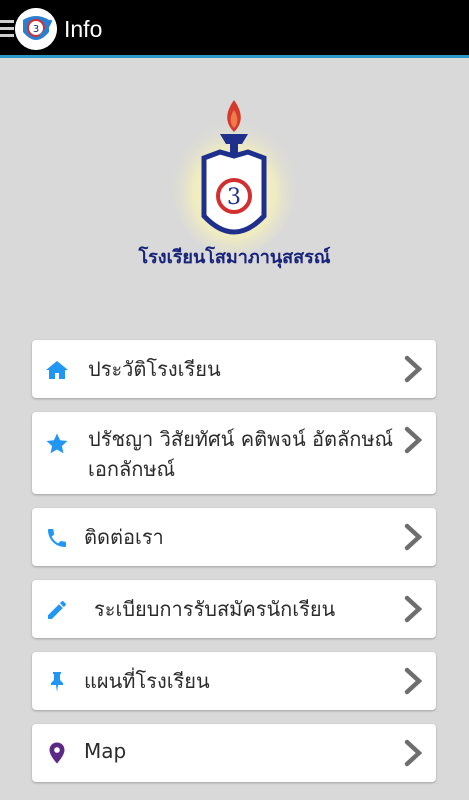 The image size is (469, 800). Describe the element at coordinates (234, 537) in the screenshot. I see `menu-item-contact: ติดต่อเรา` at that location.